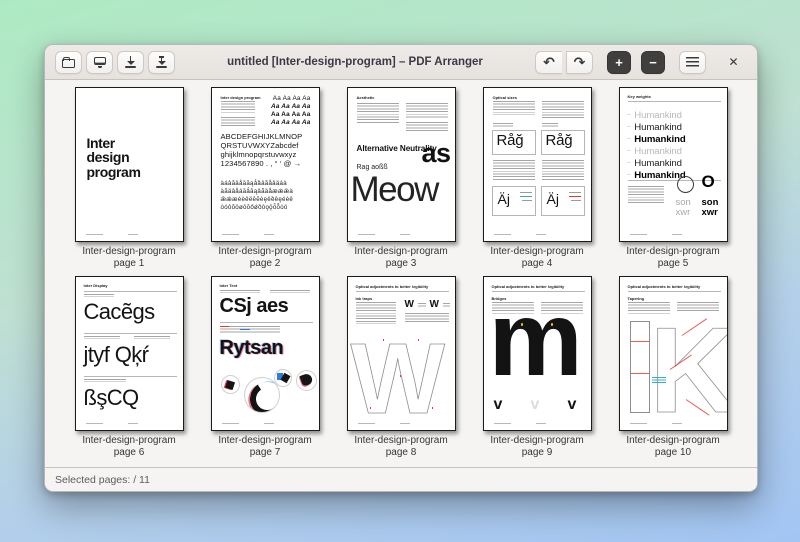  Describe the element at coordinates (251, 348) in the screenshot. I see `chromatic-sample: Rytsan` at that location.